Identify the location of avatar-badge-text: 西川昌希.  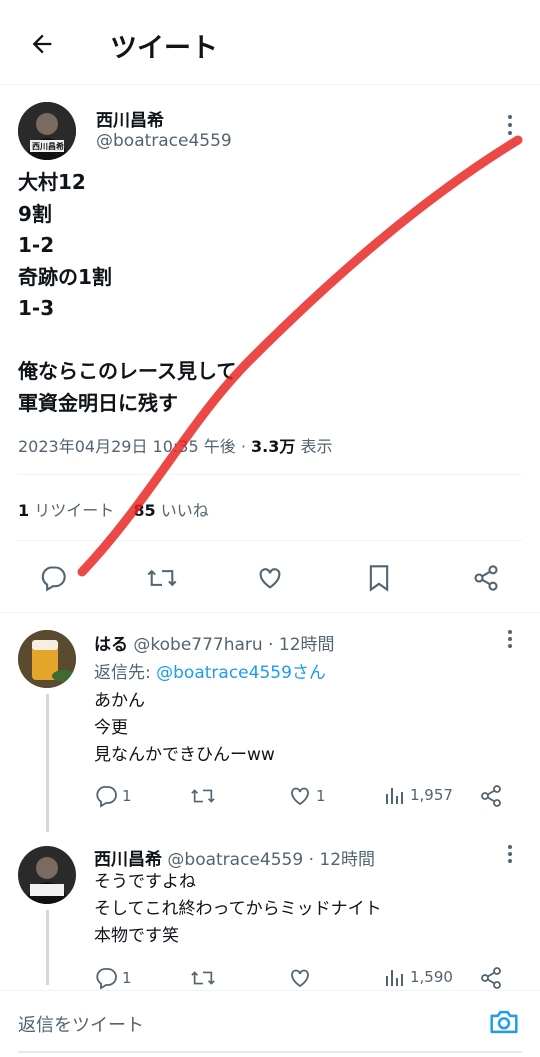
(48, 146).